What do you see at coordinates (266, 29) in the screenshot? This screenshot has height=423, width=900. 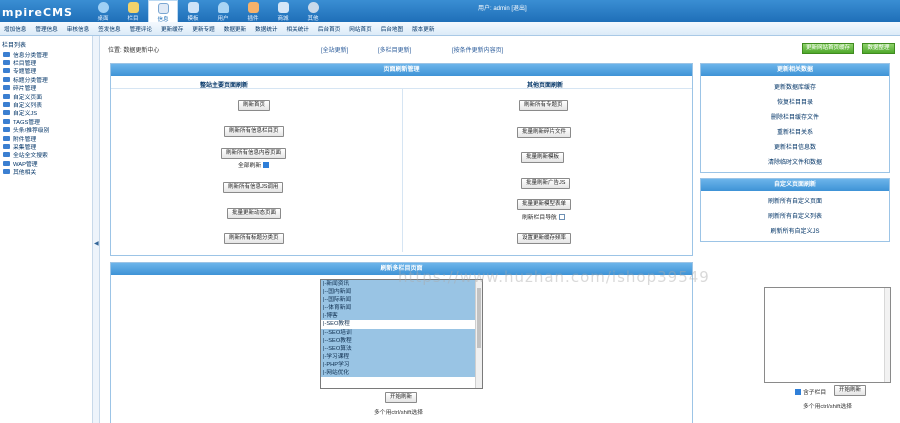 I see `subnav-data-stats: 数据统计` at bounding box center [266, 29].